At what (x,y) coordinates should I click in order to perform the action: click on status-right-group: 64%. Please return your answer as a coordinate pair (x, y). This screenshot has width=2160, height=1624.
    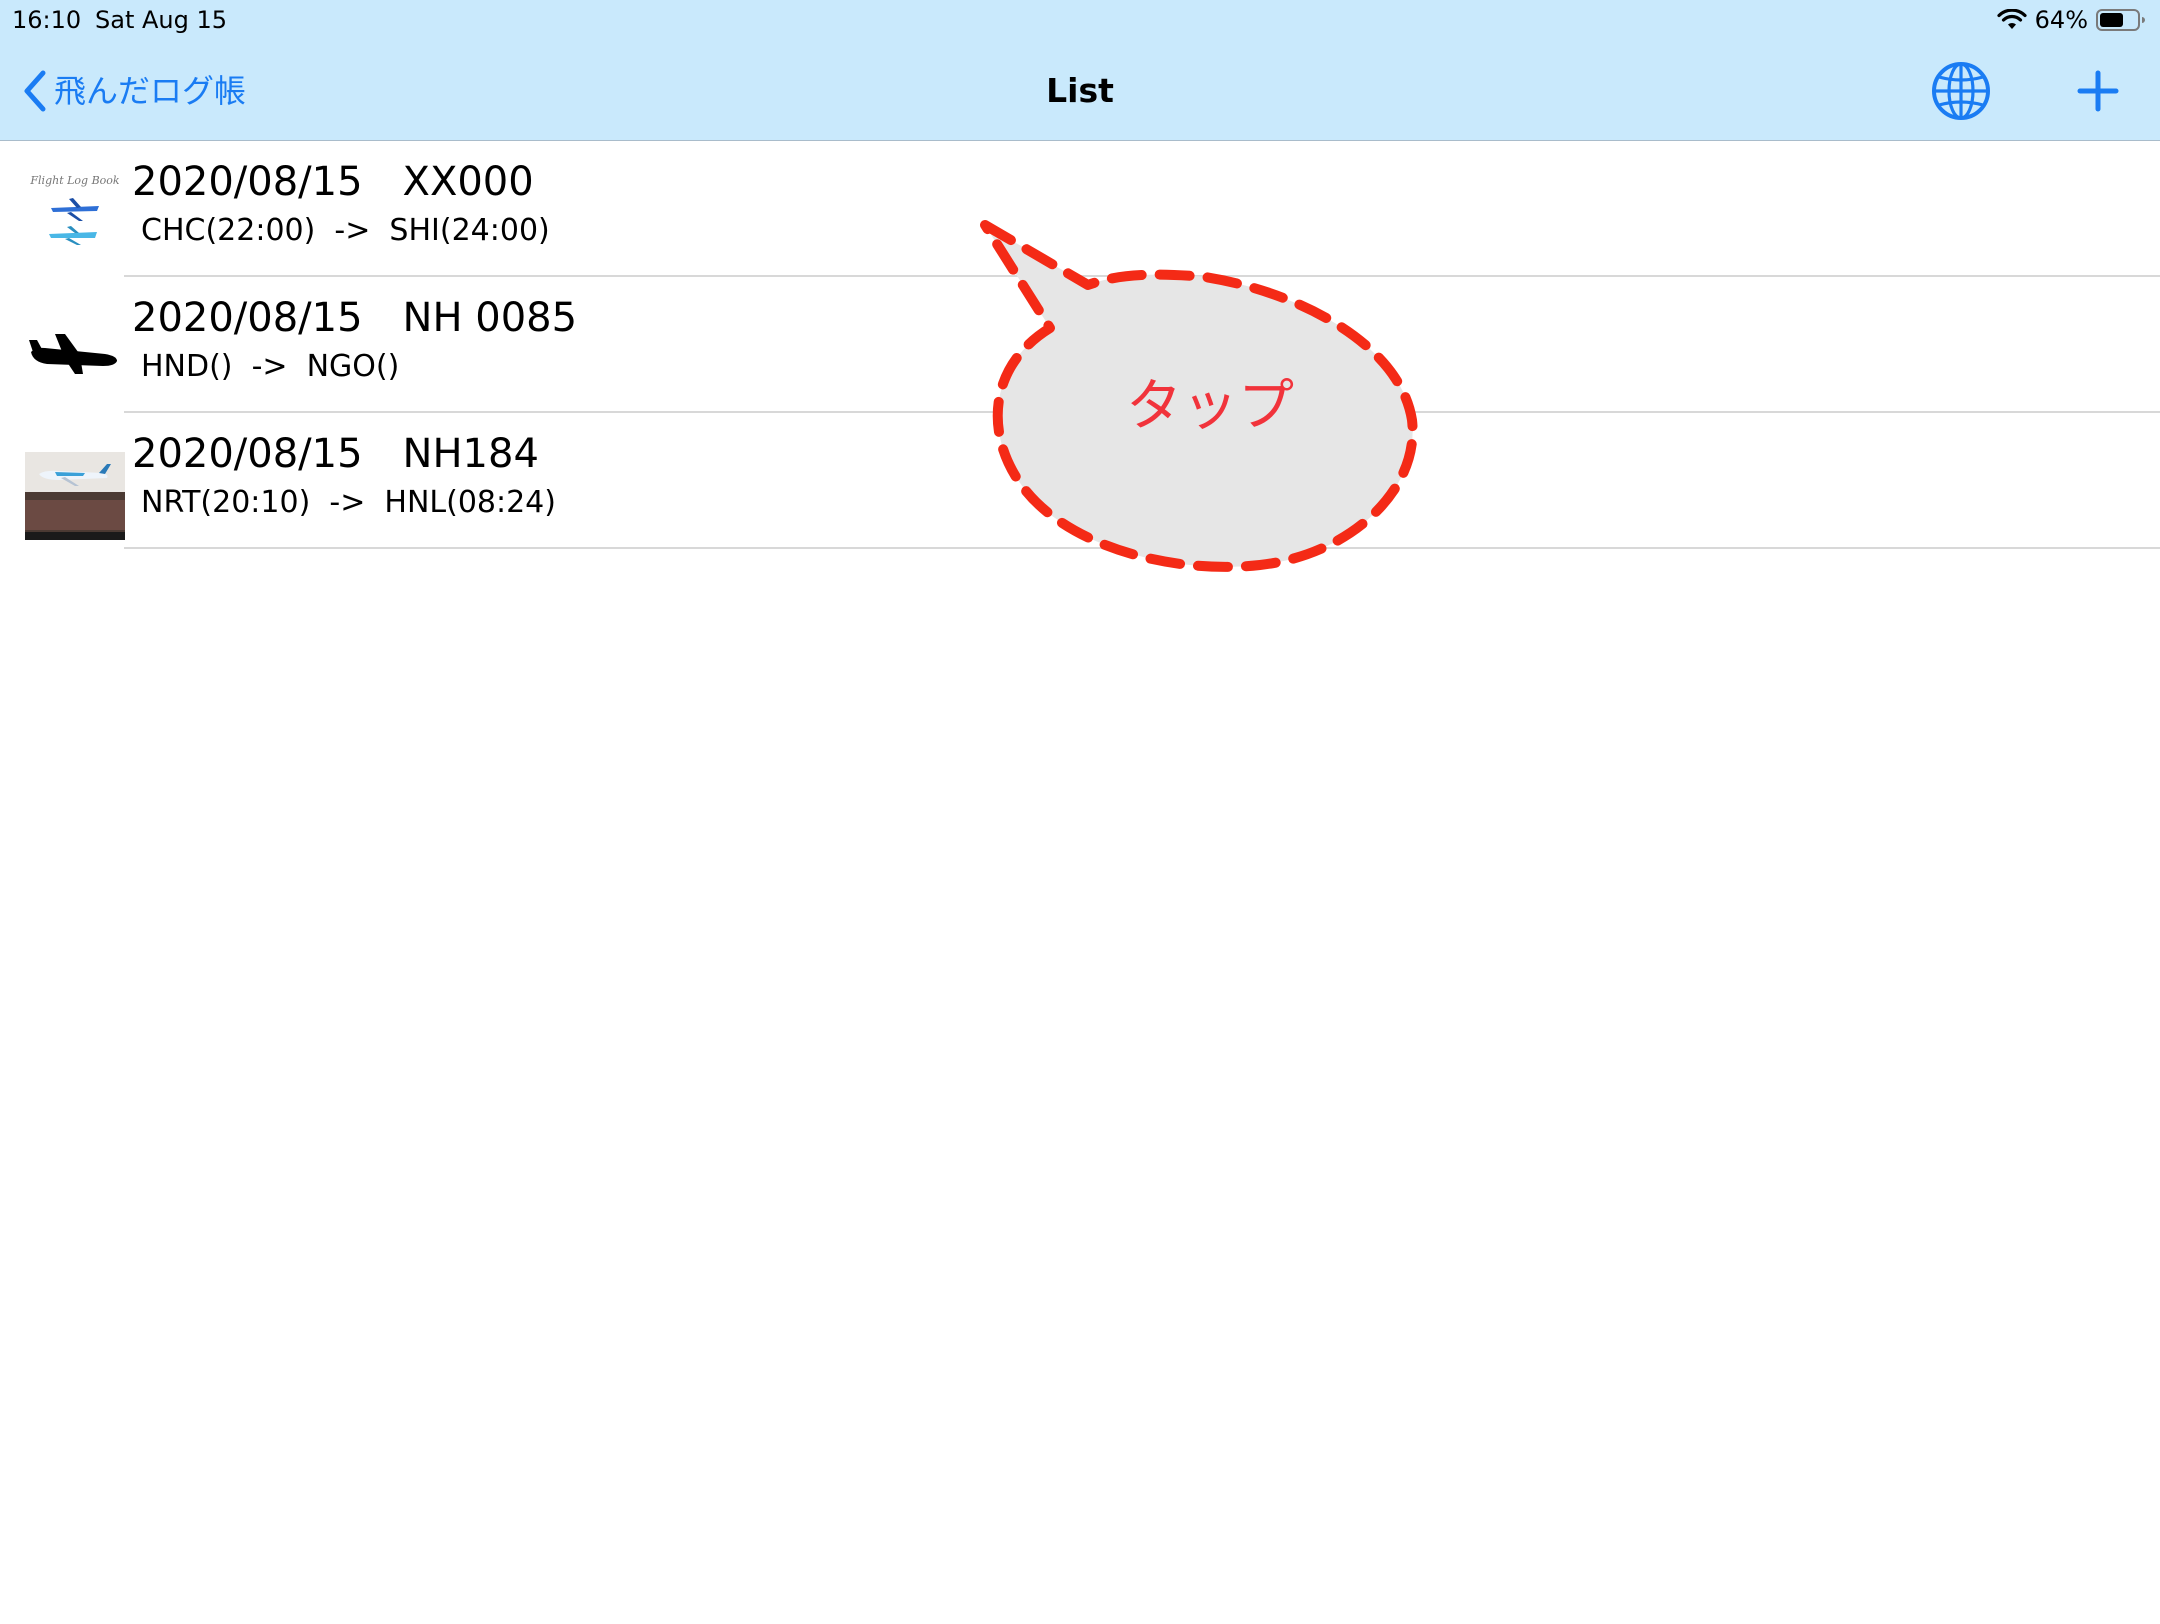
    Looking at the image, I should click on (2071, 20).